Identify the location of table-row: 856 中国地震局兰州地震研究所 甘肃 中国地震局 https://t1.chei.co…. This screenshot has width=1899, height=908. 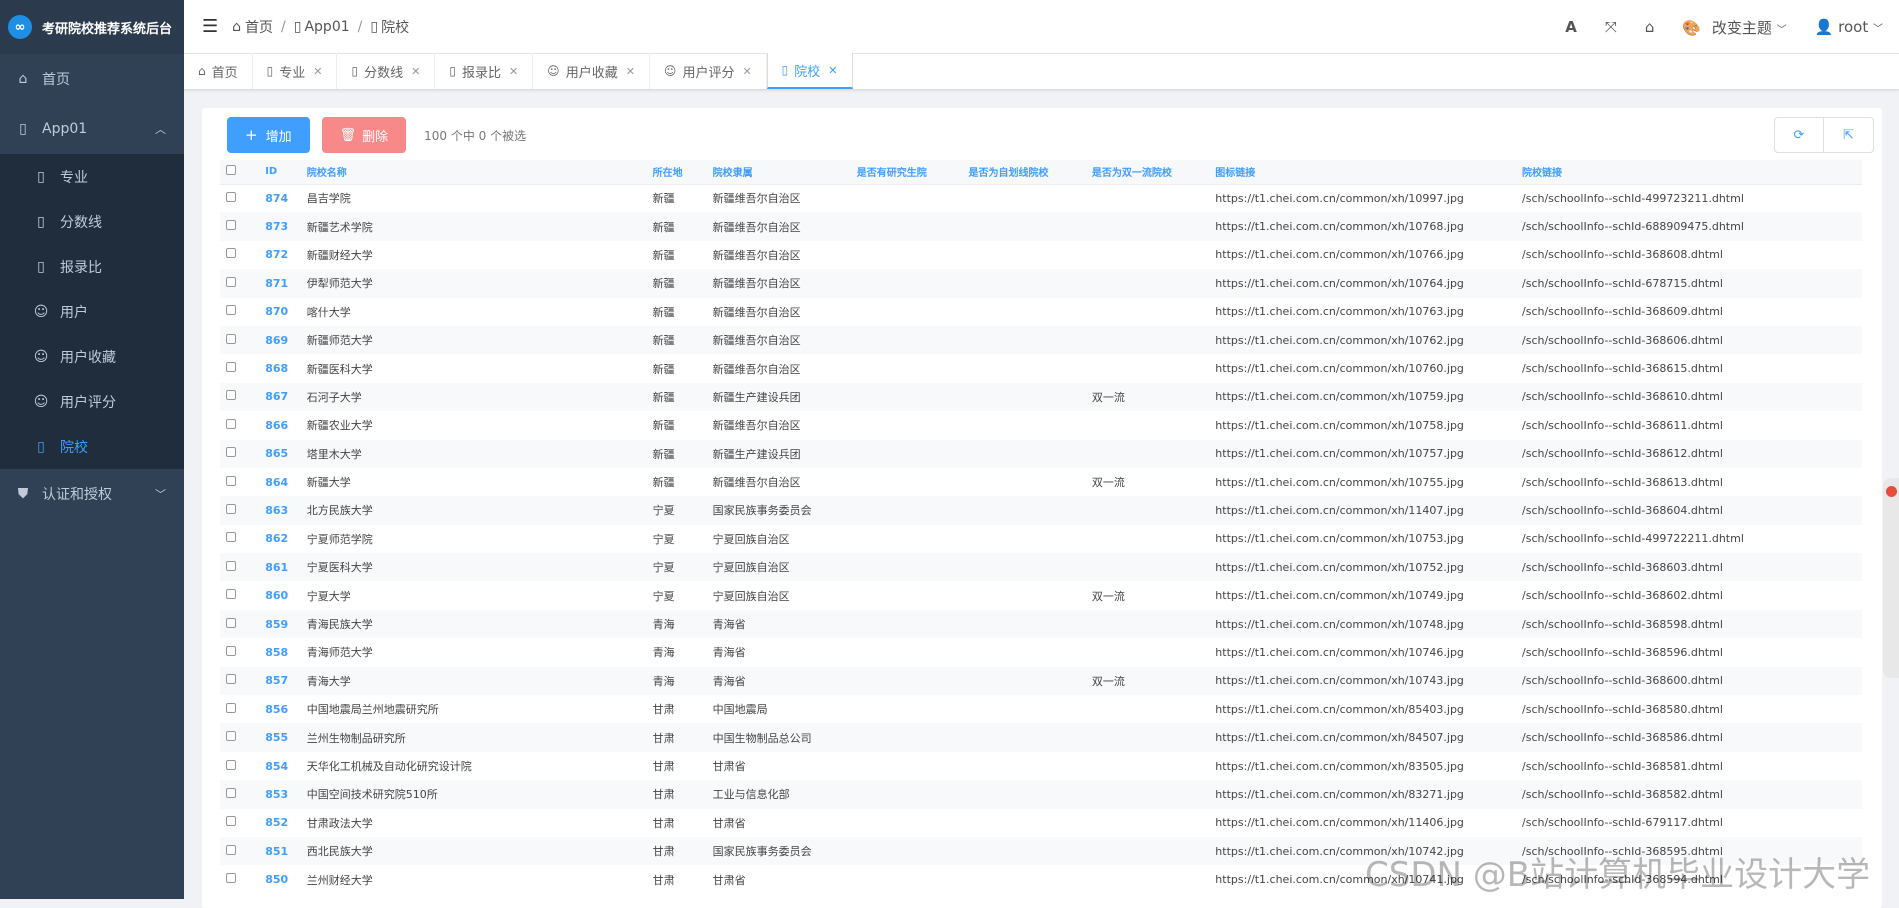
(1041, 709).